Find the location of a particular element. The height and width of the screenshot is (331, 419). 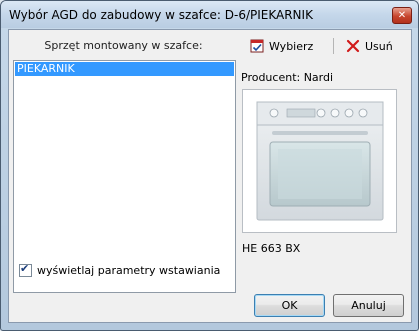

close-button: ✕ is located at coordinates (402, 15).